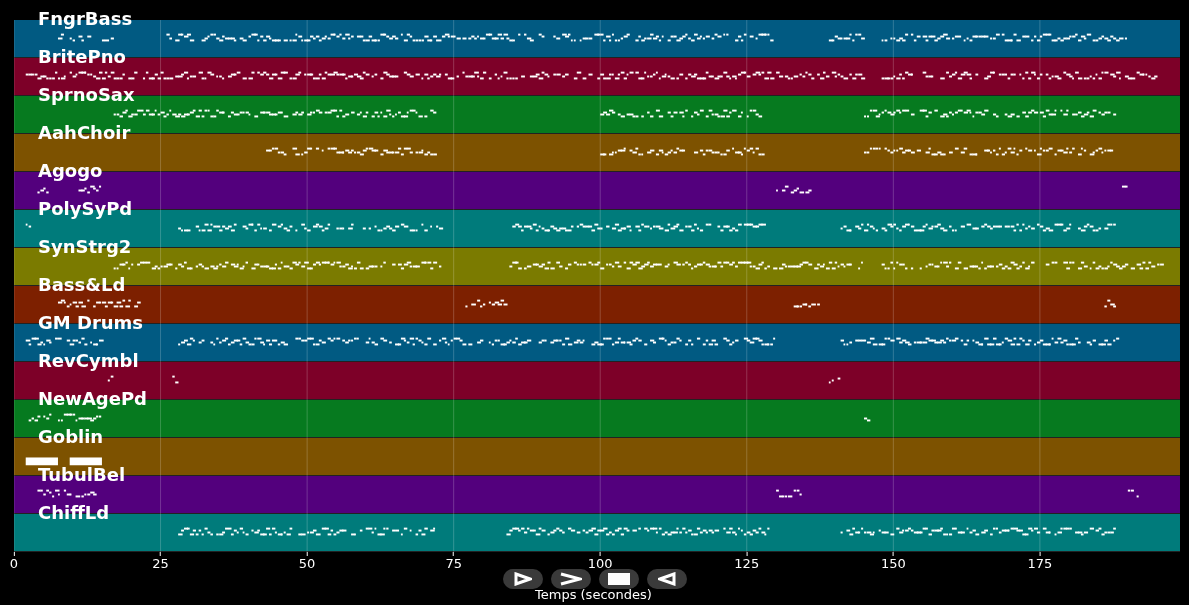  Describe the element at coordinates (70, 171) in the screenshot. I see `track-label: Agogo` at that location.